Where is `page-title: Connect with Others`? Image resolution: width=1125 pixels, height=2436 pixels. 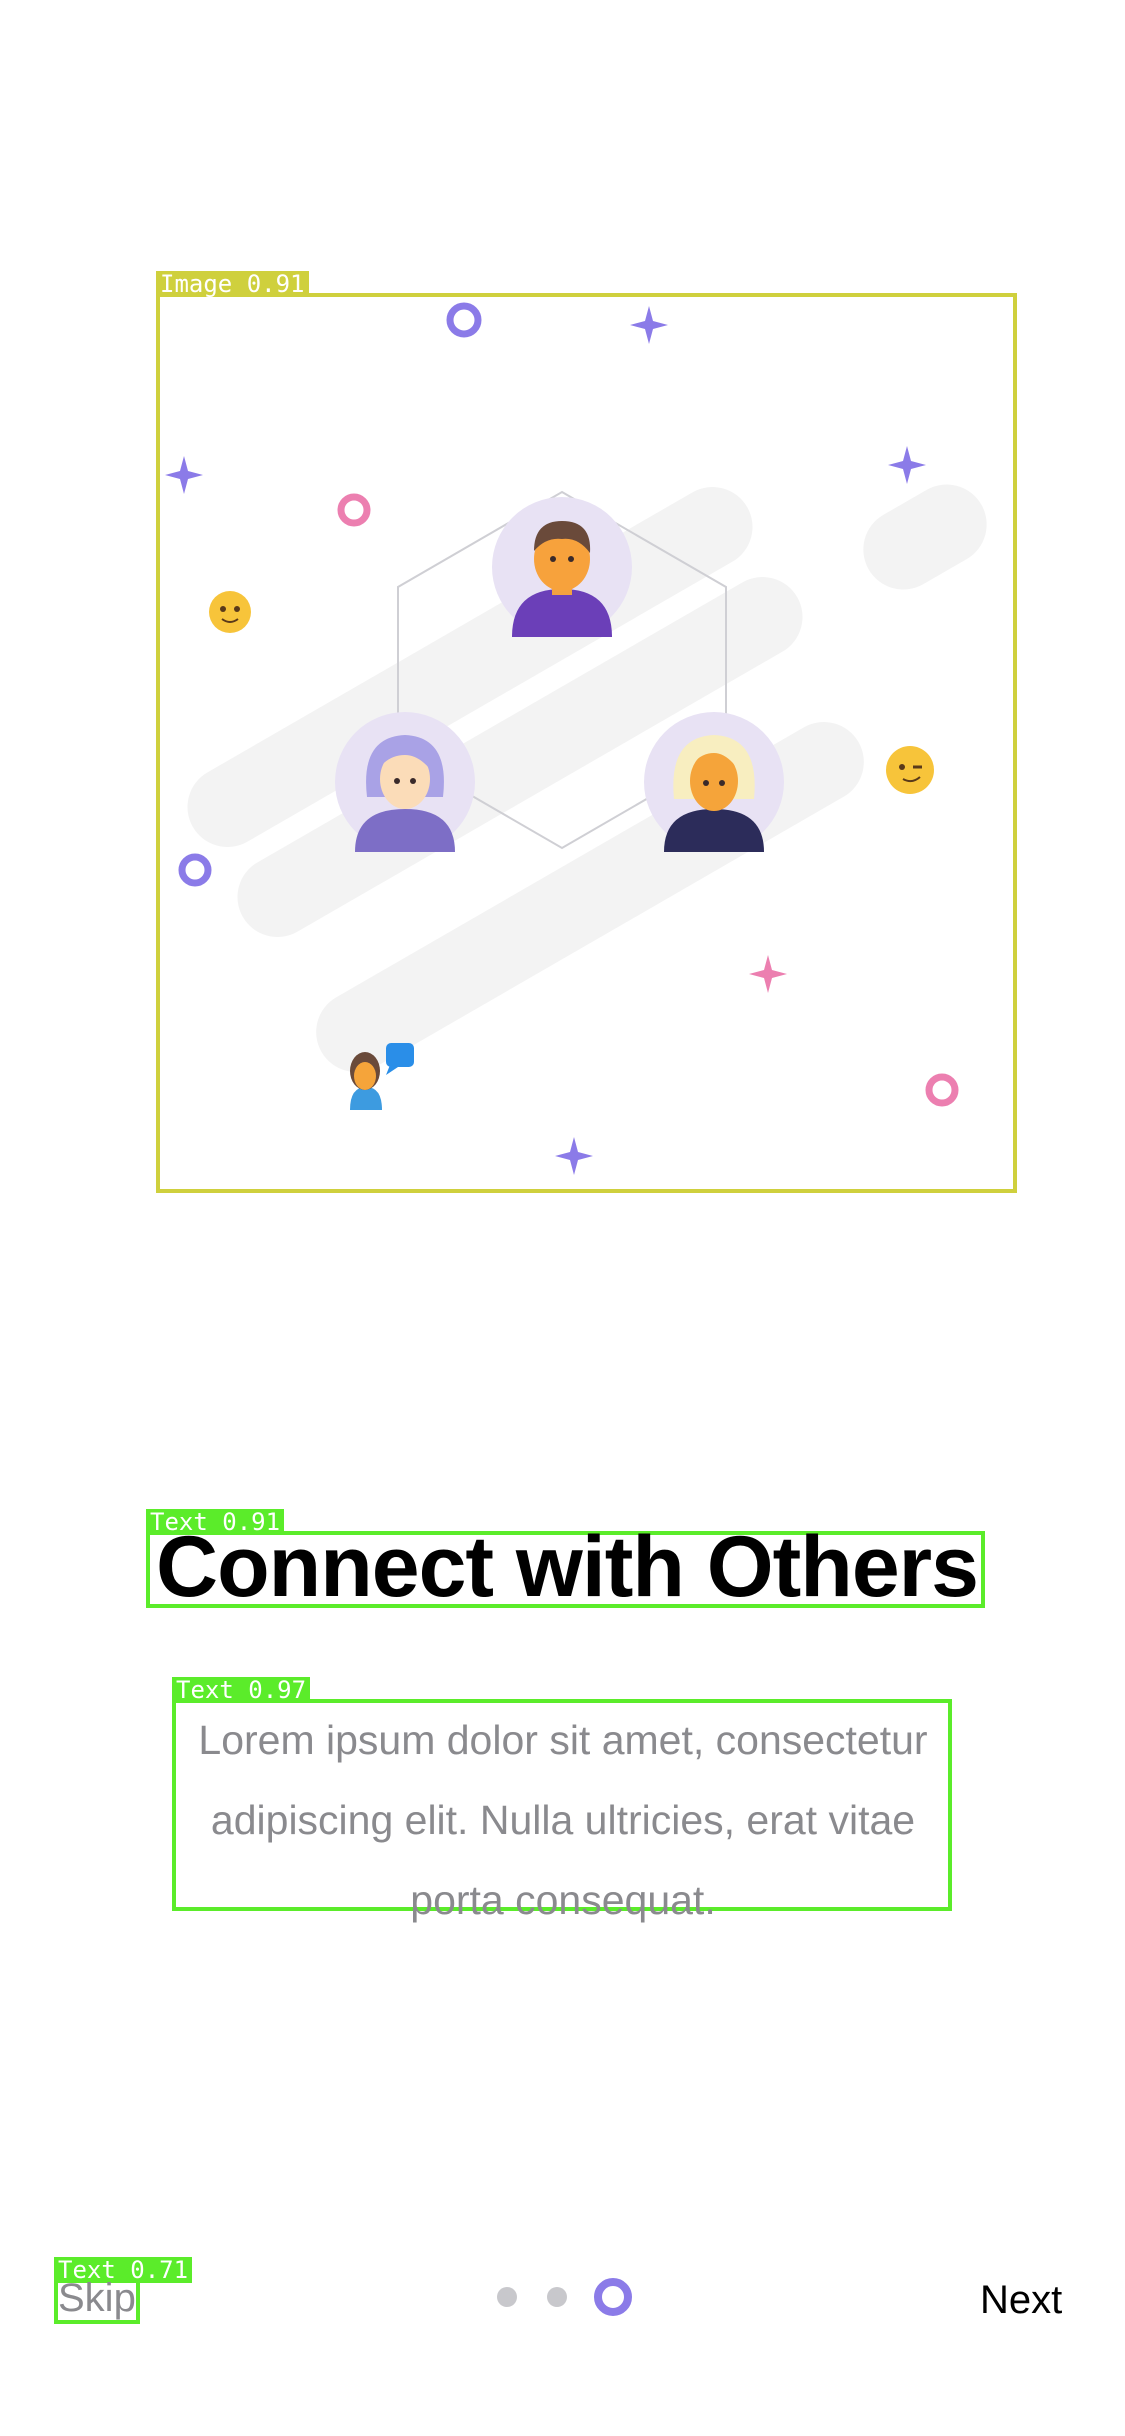
page-title: Connect with Others is located at coordinates (567, 1567).